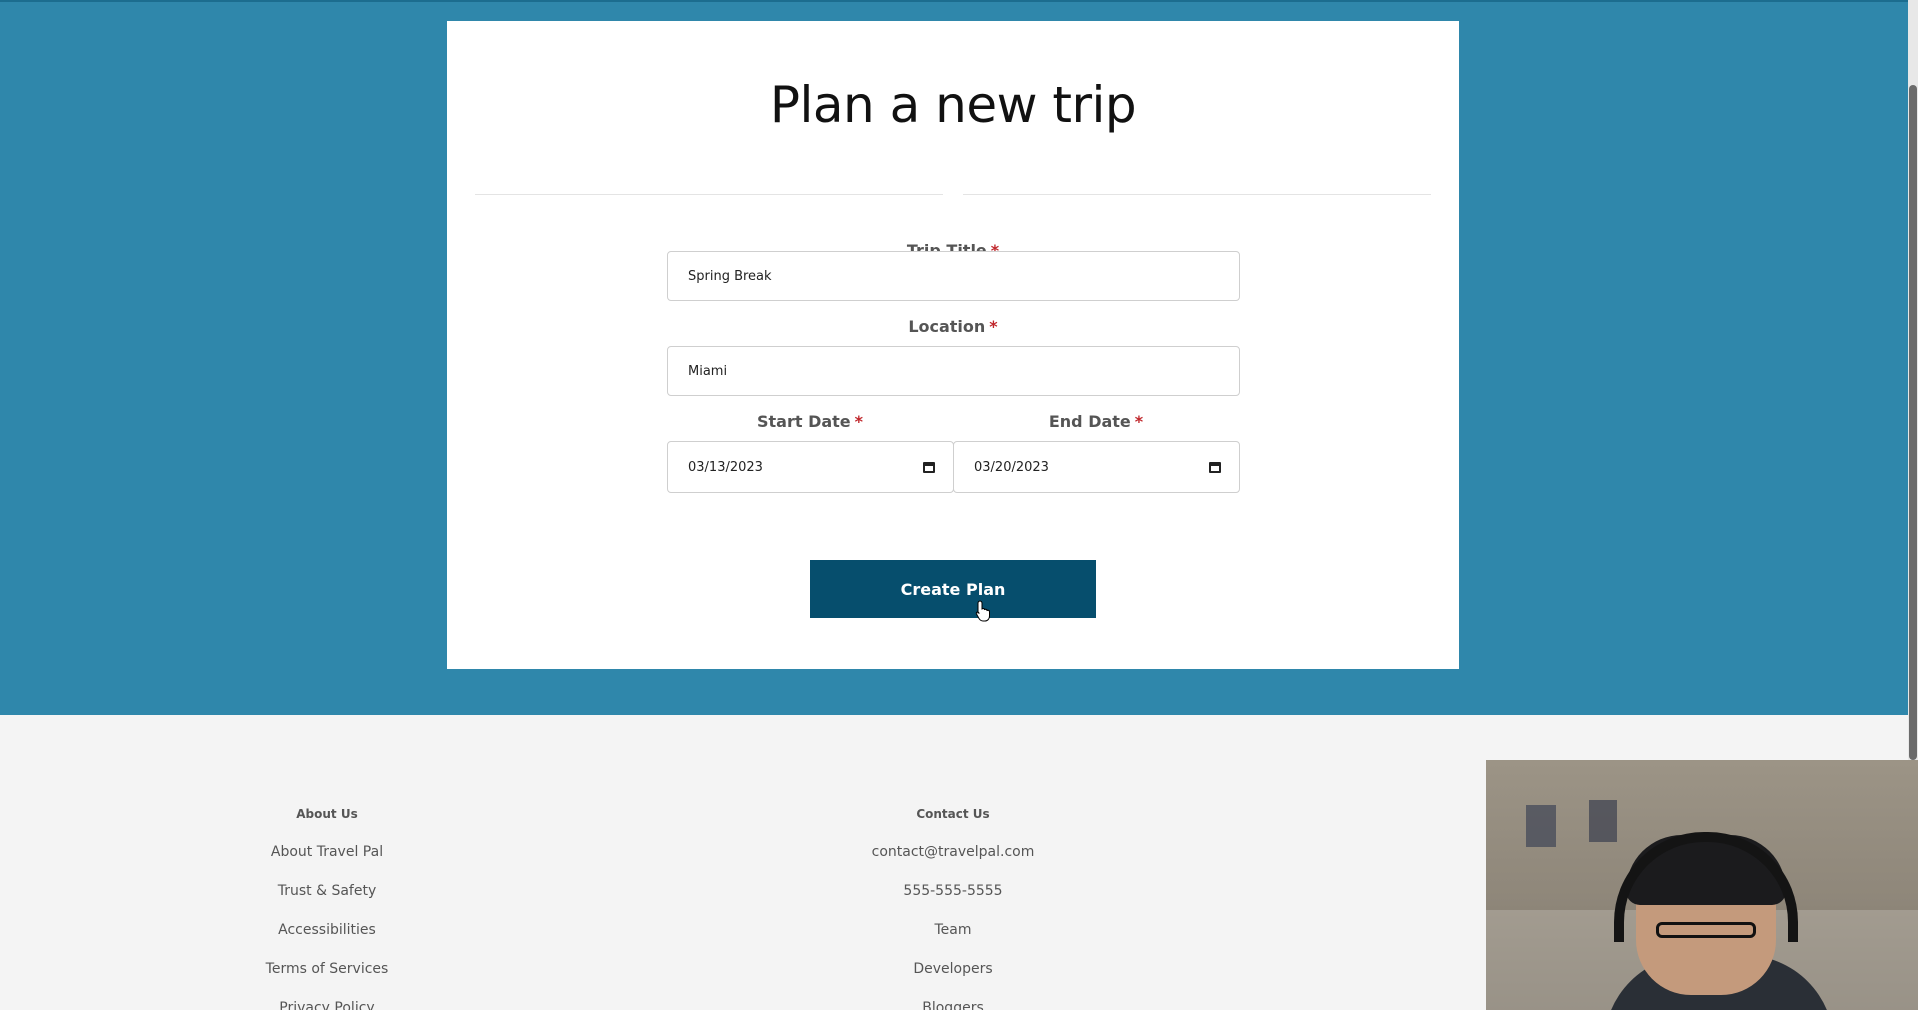  What do you see at coordinates (947, 326) in the screenshot?
I see `location-label-text: Location` at bounding box center [947, 326].